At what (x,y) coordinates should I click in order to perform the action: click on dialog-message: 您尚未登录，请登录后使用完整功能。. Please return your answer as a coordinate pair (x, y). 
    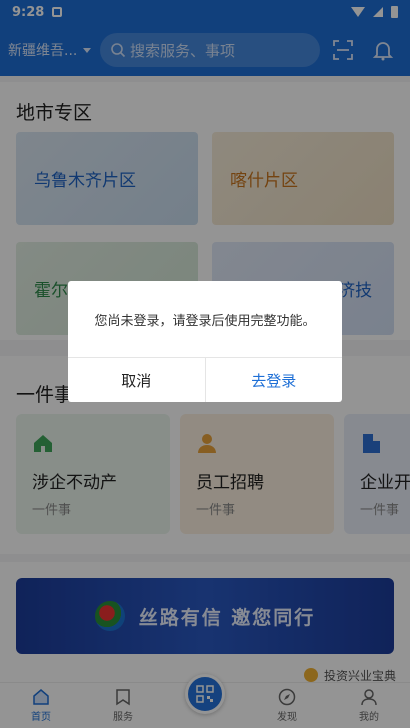
    Looking at the image, I should click on (205, 319).